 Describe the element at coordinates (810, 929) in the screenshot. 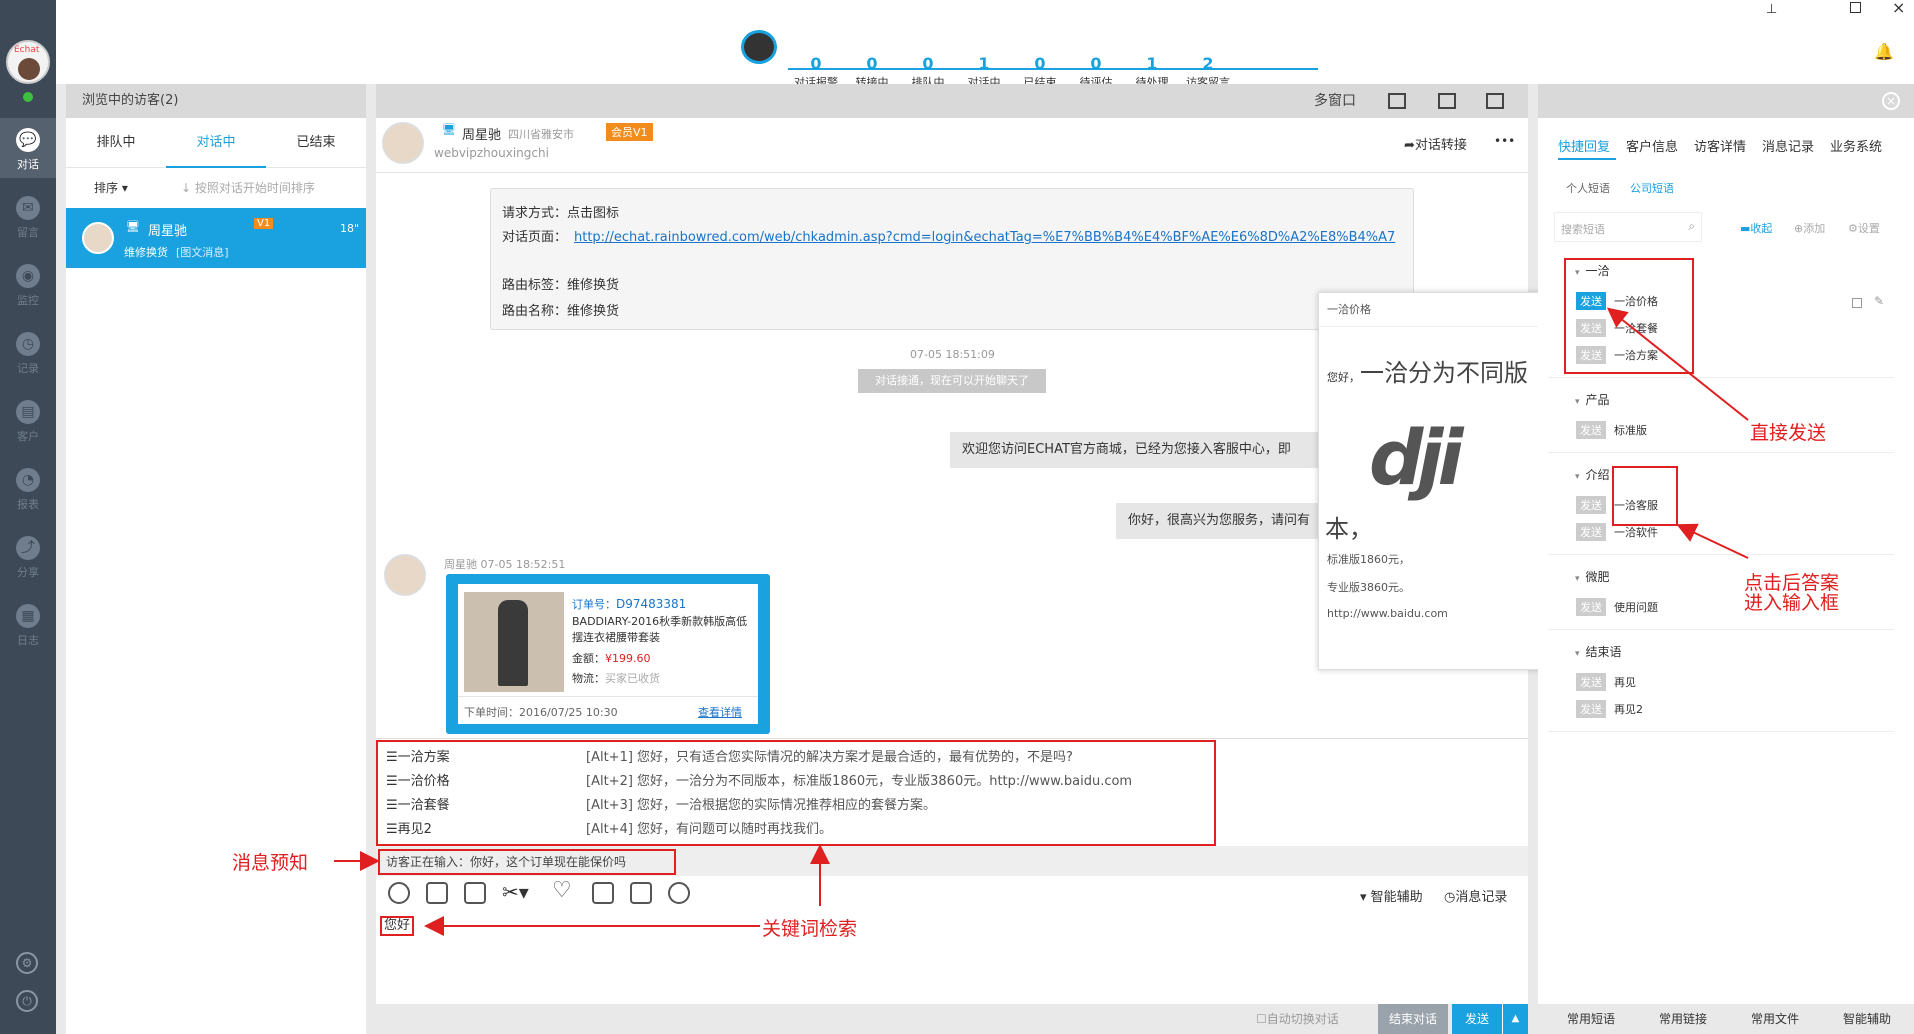

I see `annotation-keyword-search: 关键词检索` at that location.